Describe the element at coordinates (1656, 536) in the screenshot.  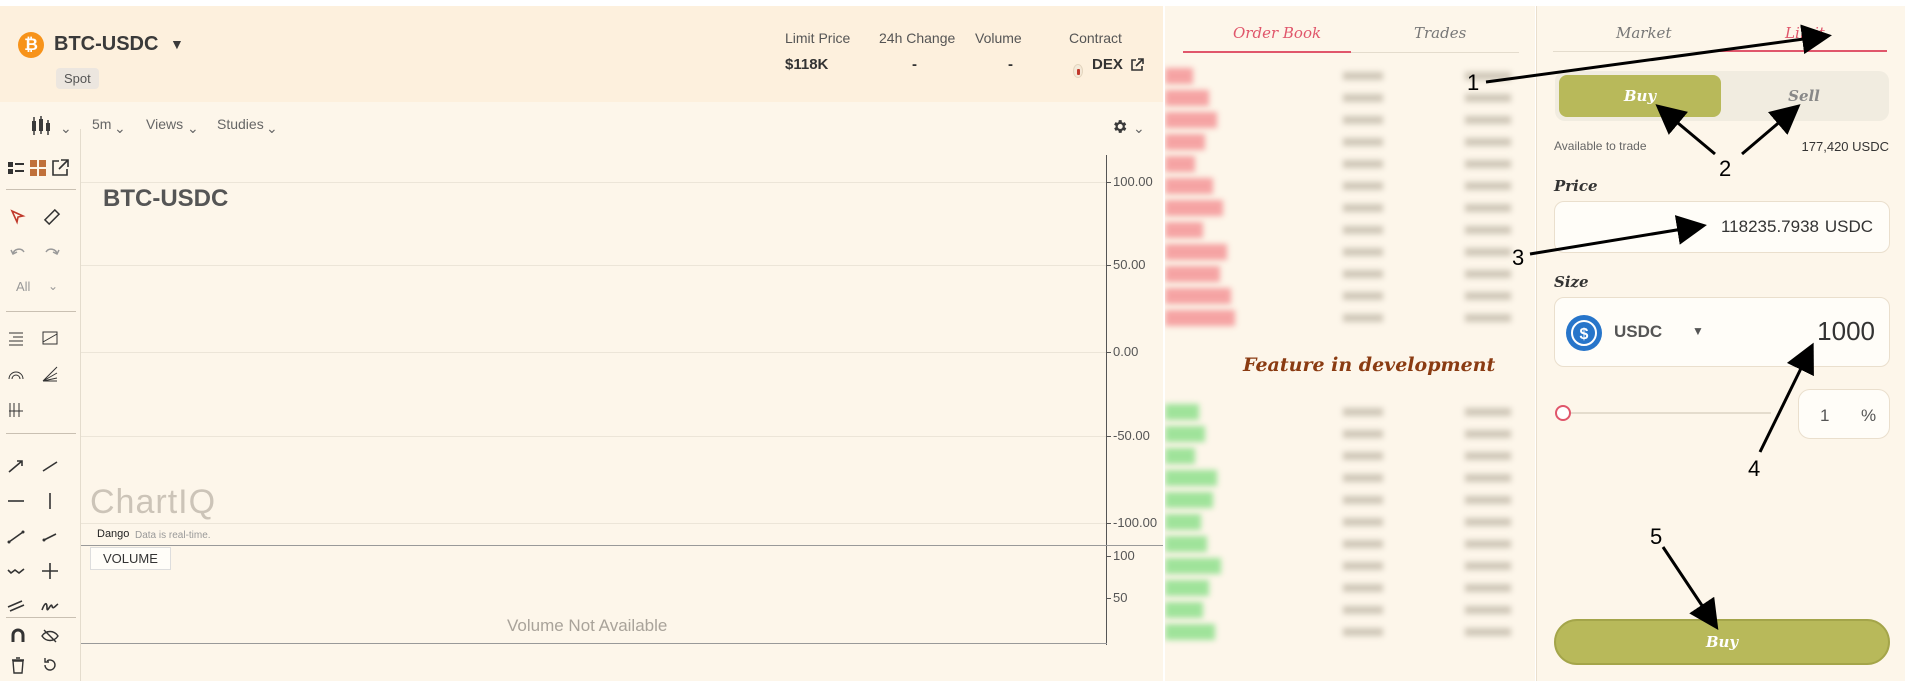
I see `annotation-number: 5` at that location.